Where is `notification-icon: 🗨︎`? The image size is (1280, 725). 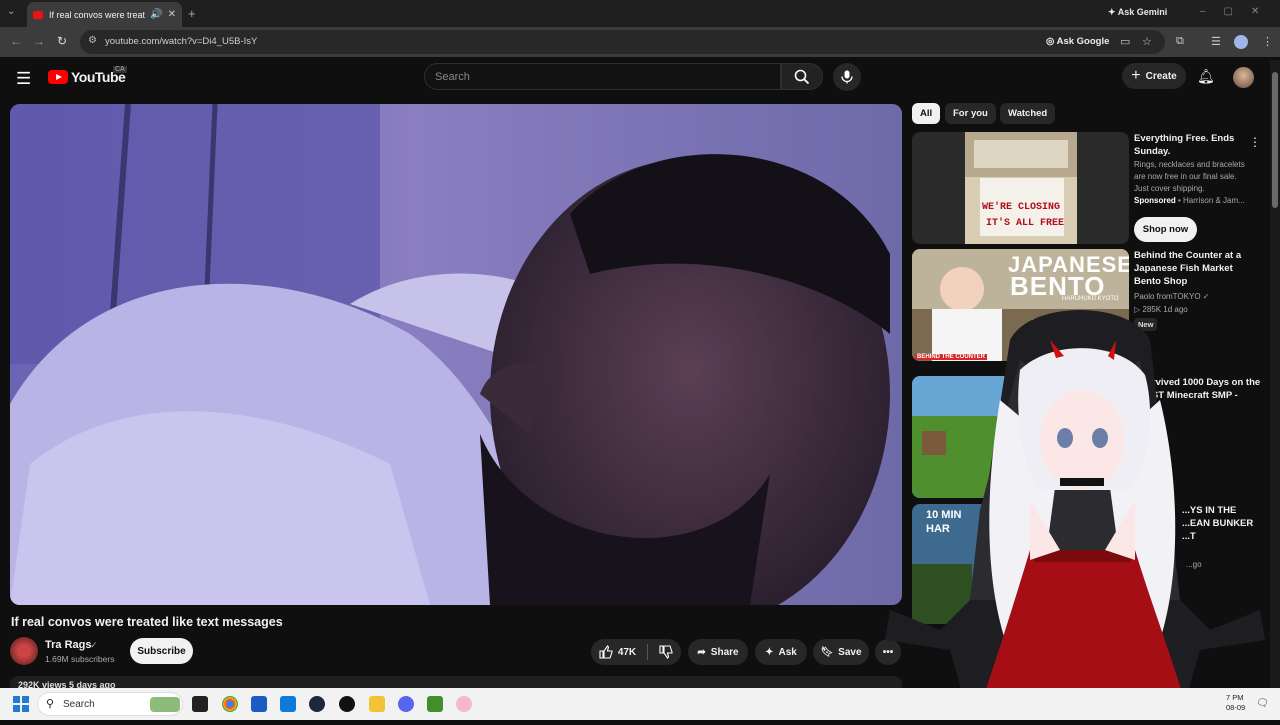 notification-icon: 🗨︎ is located at coordinates (1262, 703).